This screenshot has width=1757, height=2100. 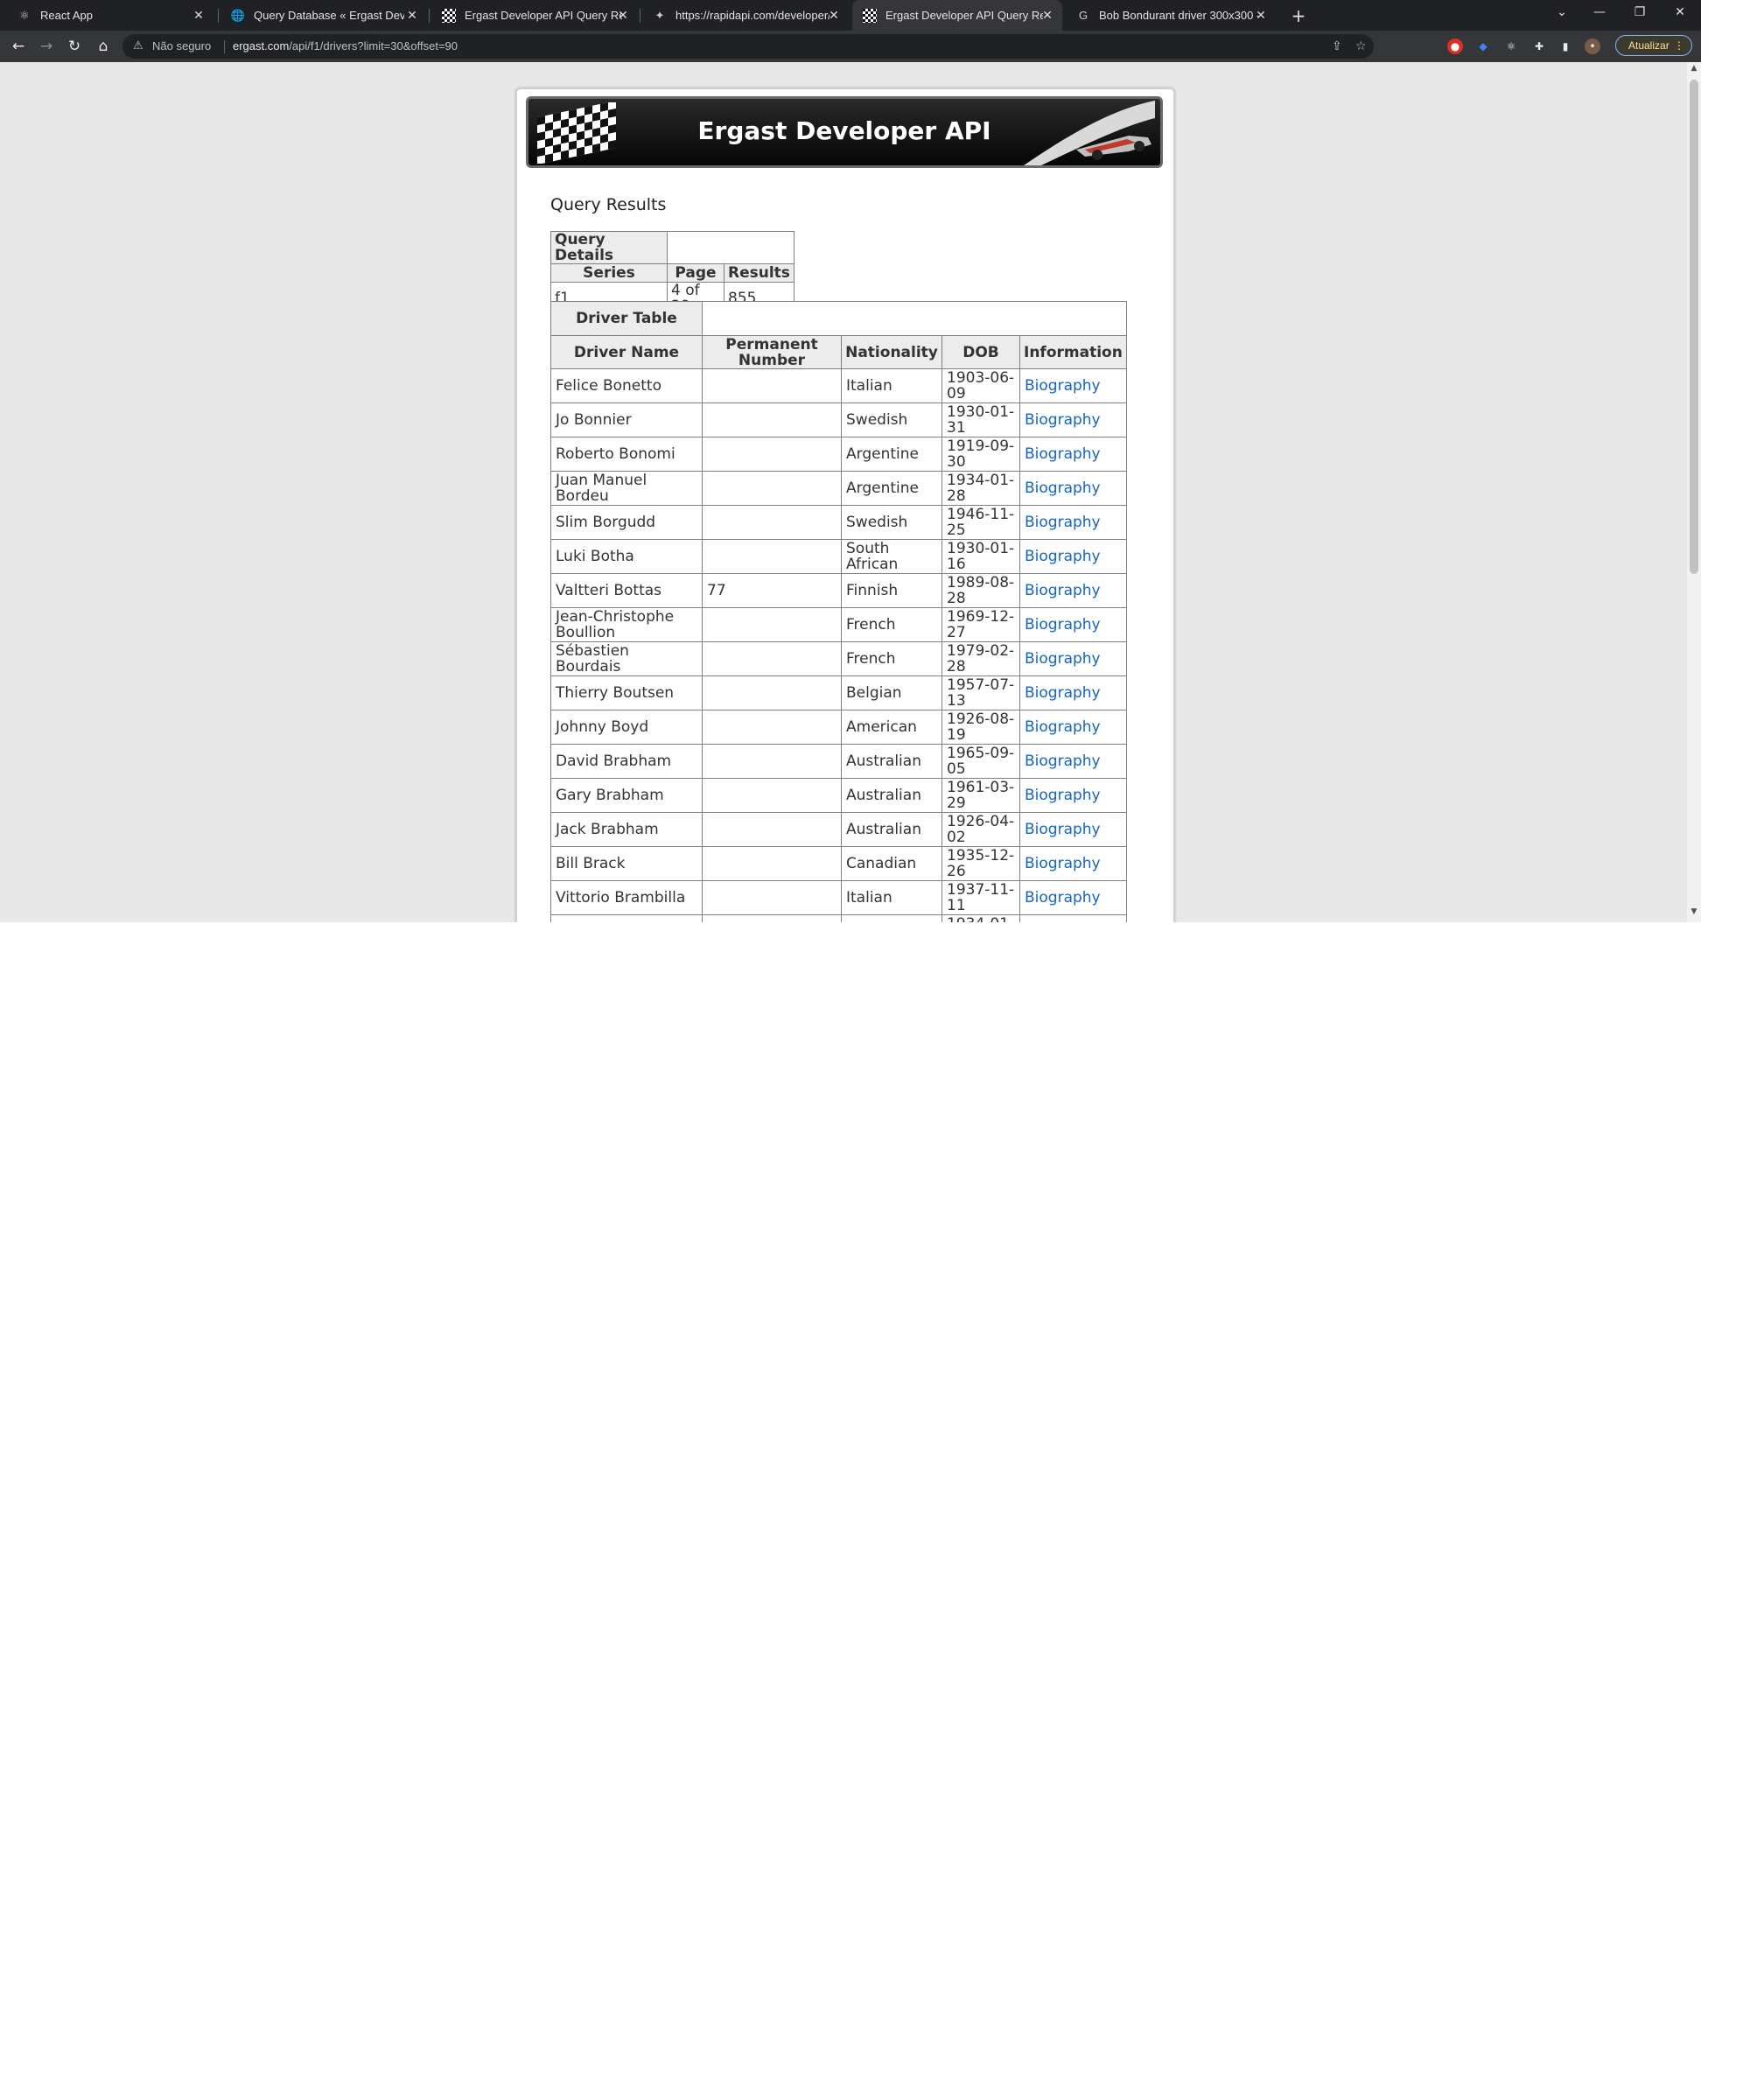 What do you see at coordinates (838, 385) in the screenshot?
I see `table-row: Felice Bonetto Italian 1903-06-09 Biography` at bounding box center [838, 385].